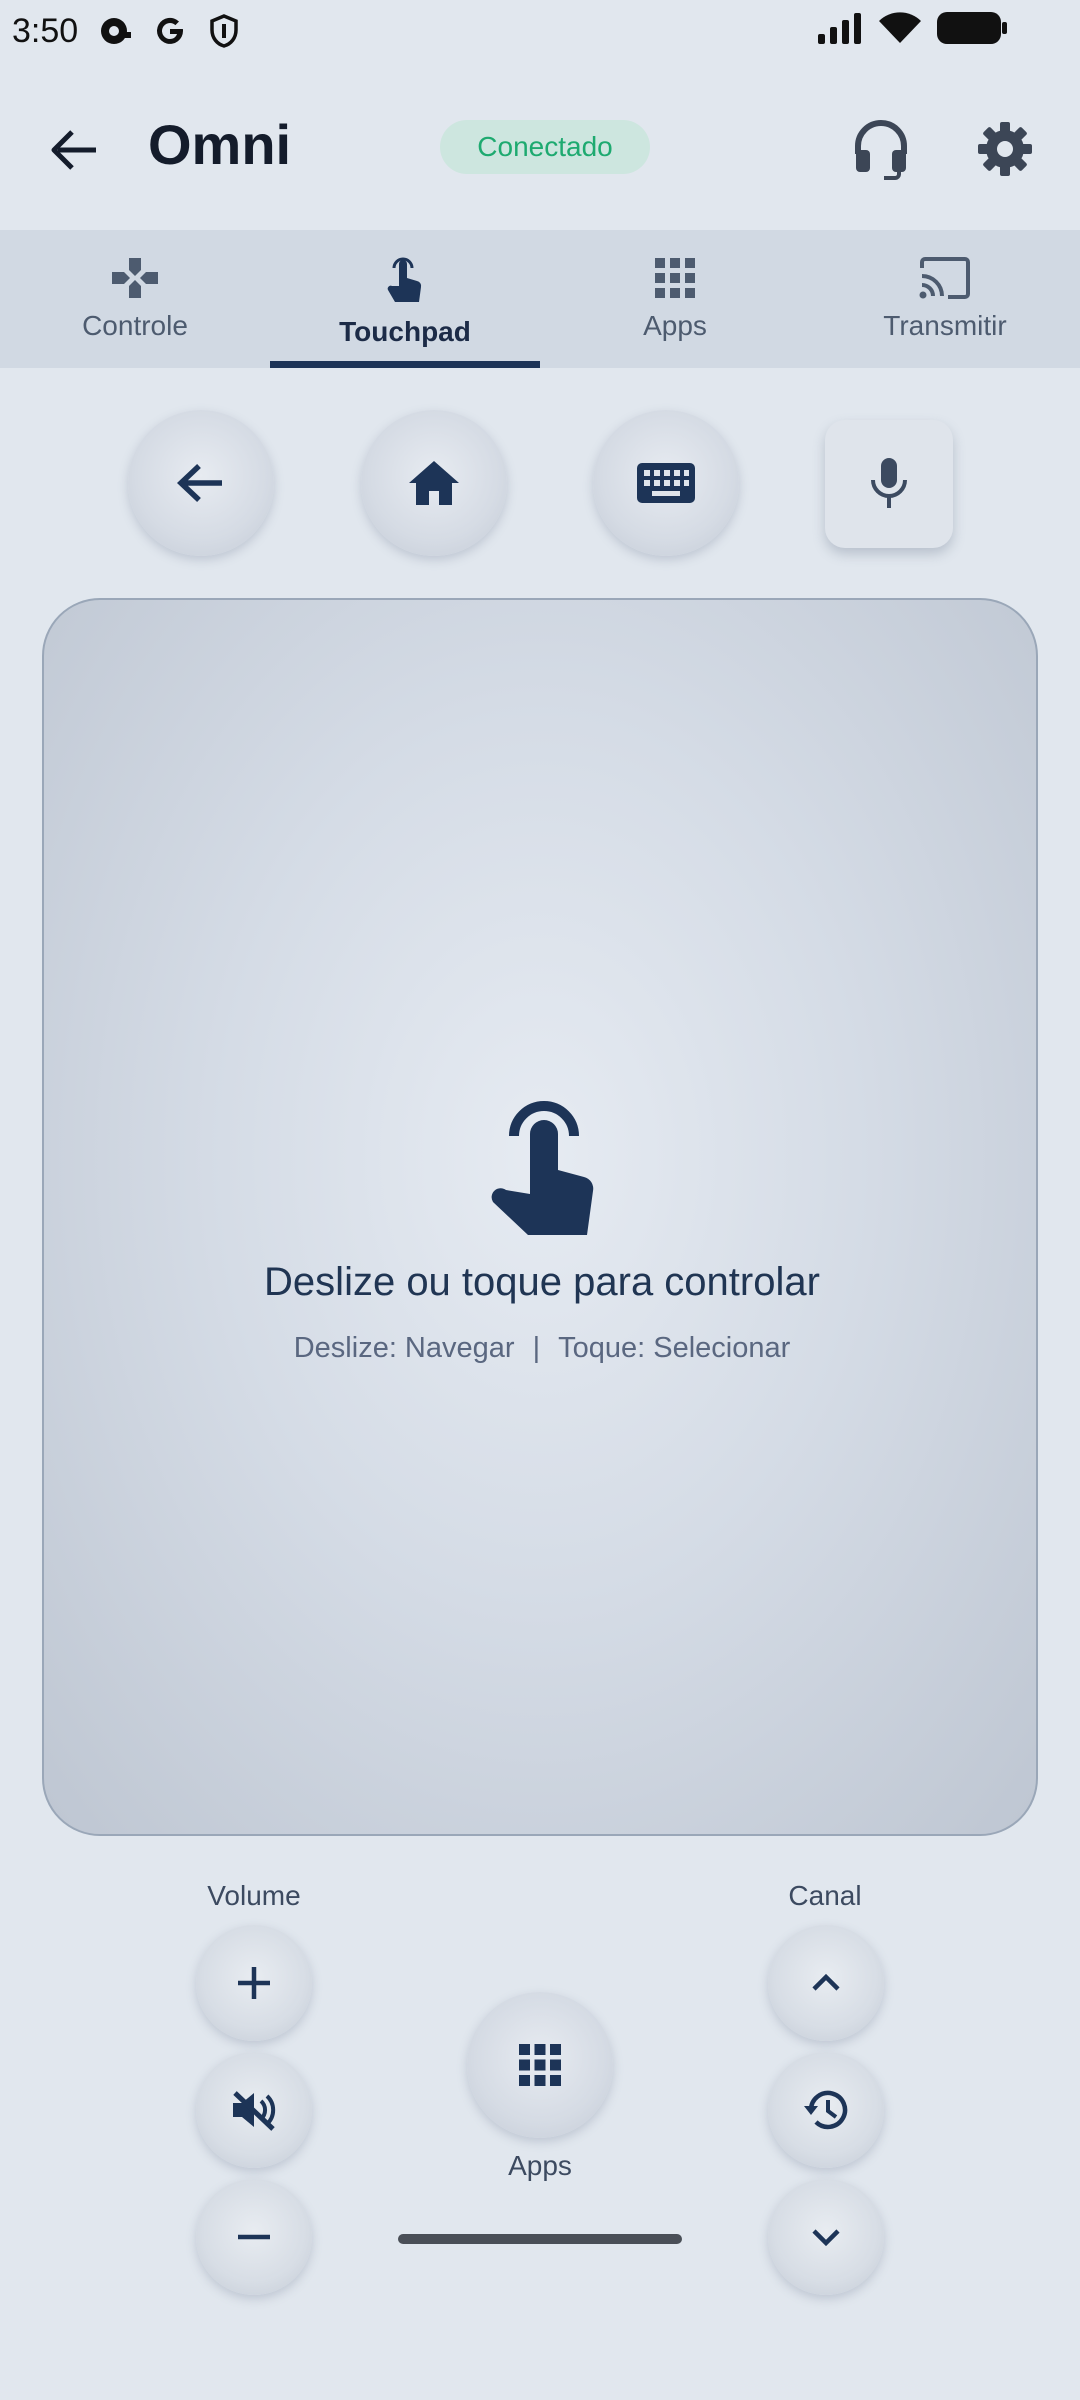 This screenshot has width=1080, height=2400. Describe the element at coordinates (45, 30) in the screenshot. I see `status-time: 3:50` at that location.